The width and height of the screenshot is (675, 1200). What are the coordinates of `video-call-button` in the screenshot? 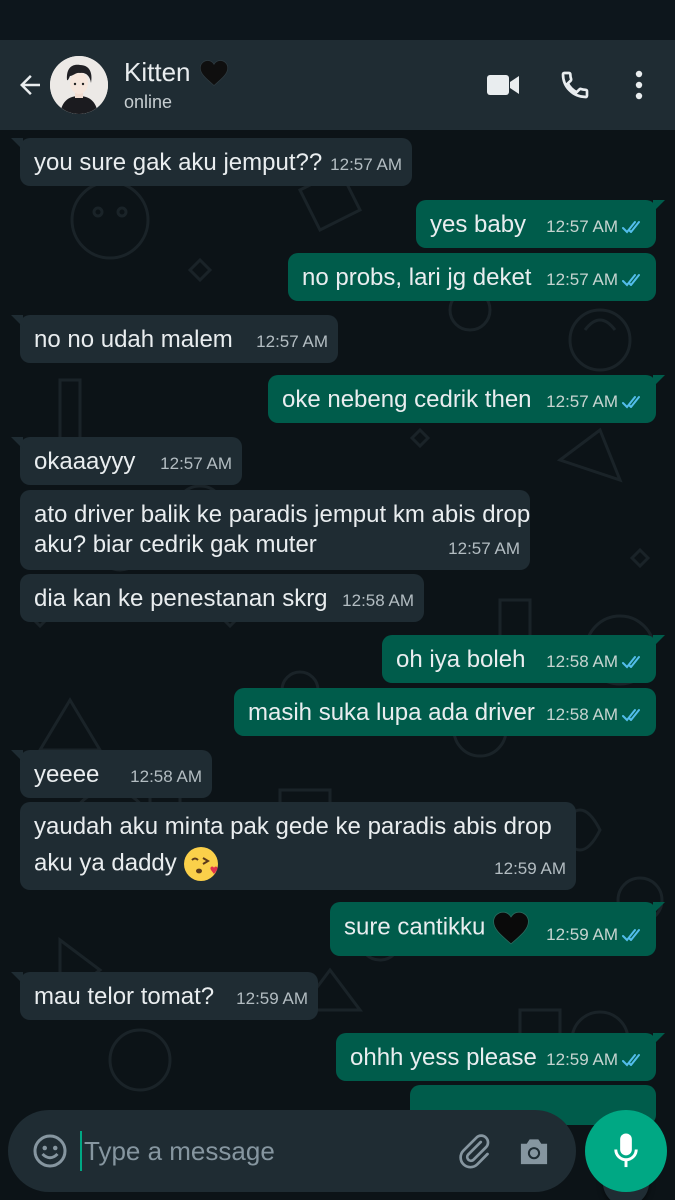 It's located at (503, 85).